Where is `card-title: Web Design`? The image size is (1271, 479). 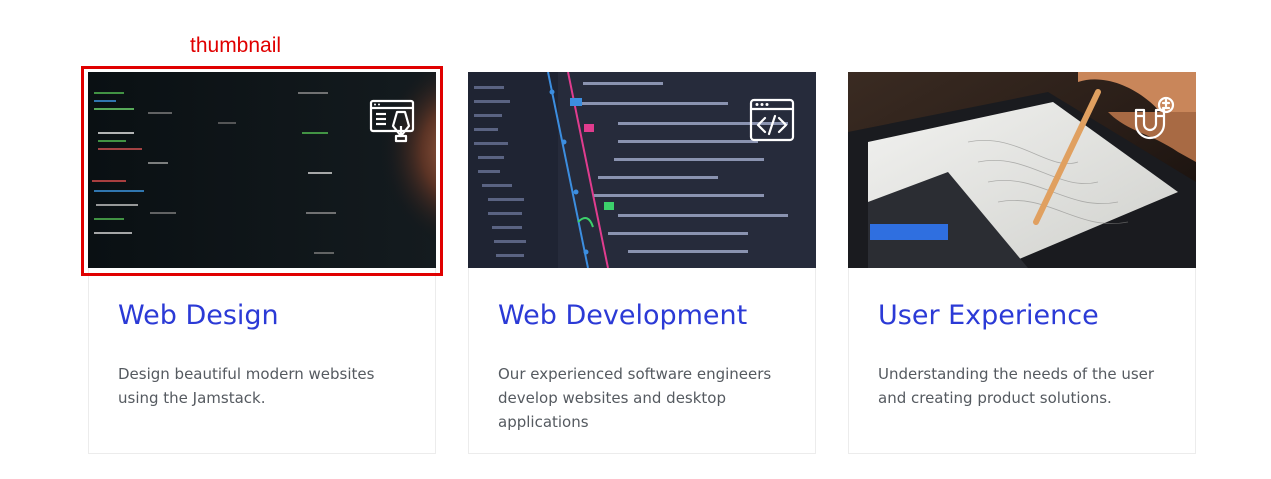 card-title: Web Design is located at coordinates (198, 316).